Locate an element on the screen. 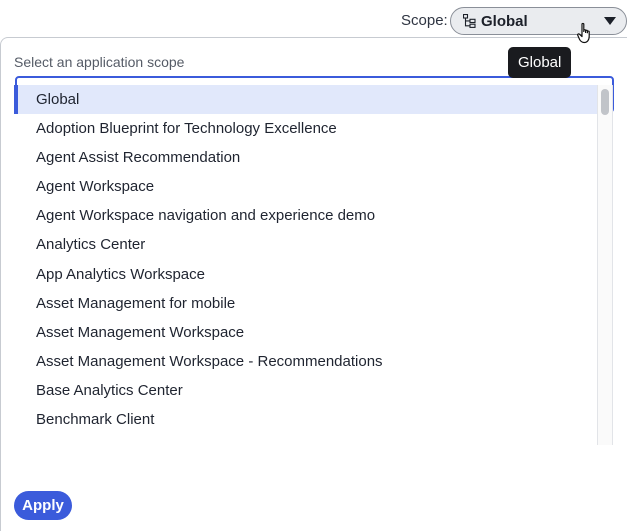  tree-icon is located at coordinates (469, 21).